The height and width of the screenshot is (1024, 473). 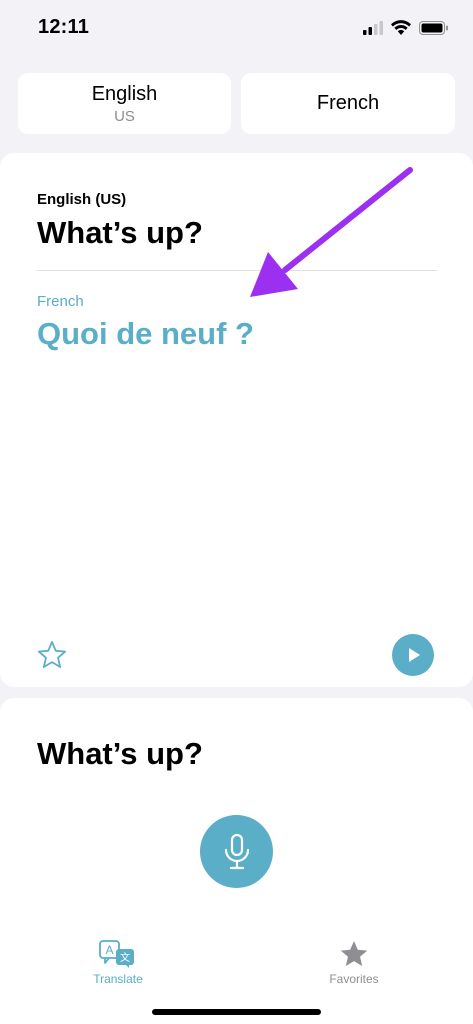 I want to click on home-indicator, so click(x=236, y=1012).